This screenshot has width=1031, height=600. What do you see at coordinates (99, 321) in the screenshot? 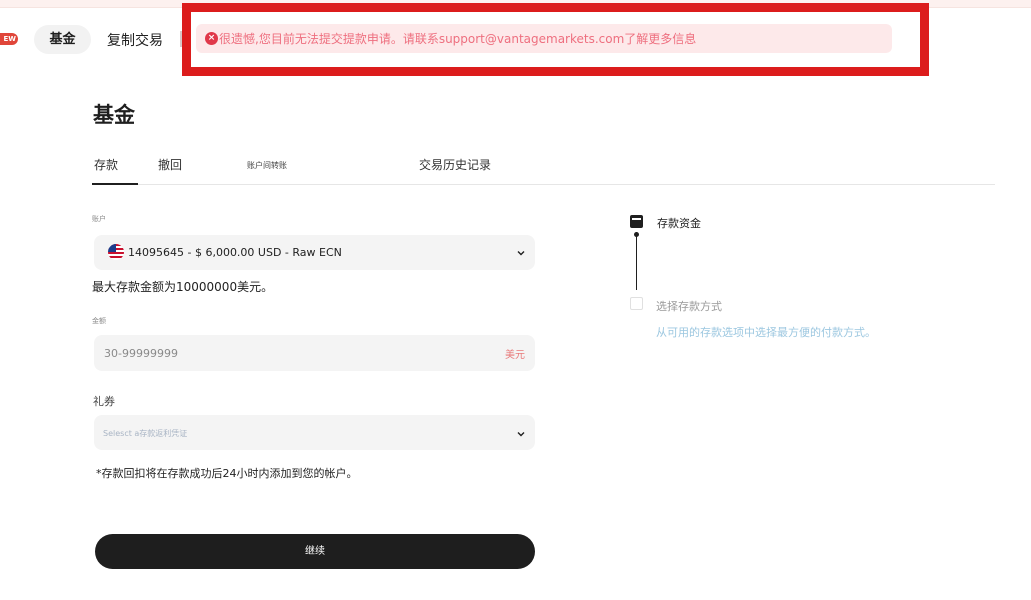
I see `amount-label: 金额` at bounding box center [99, 321].